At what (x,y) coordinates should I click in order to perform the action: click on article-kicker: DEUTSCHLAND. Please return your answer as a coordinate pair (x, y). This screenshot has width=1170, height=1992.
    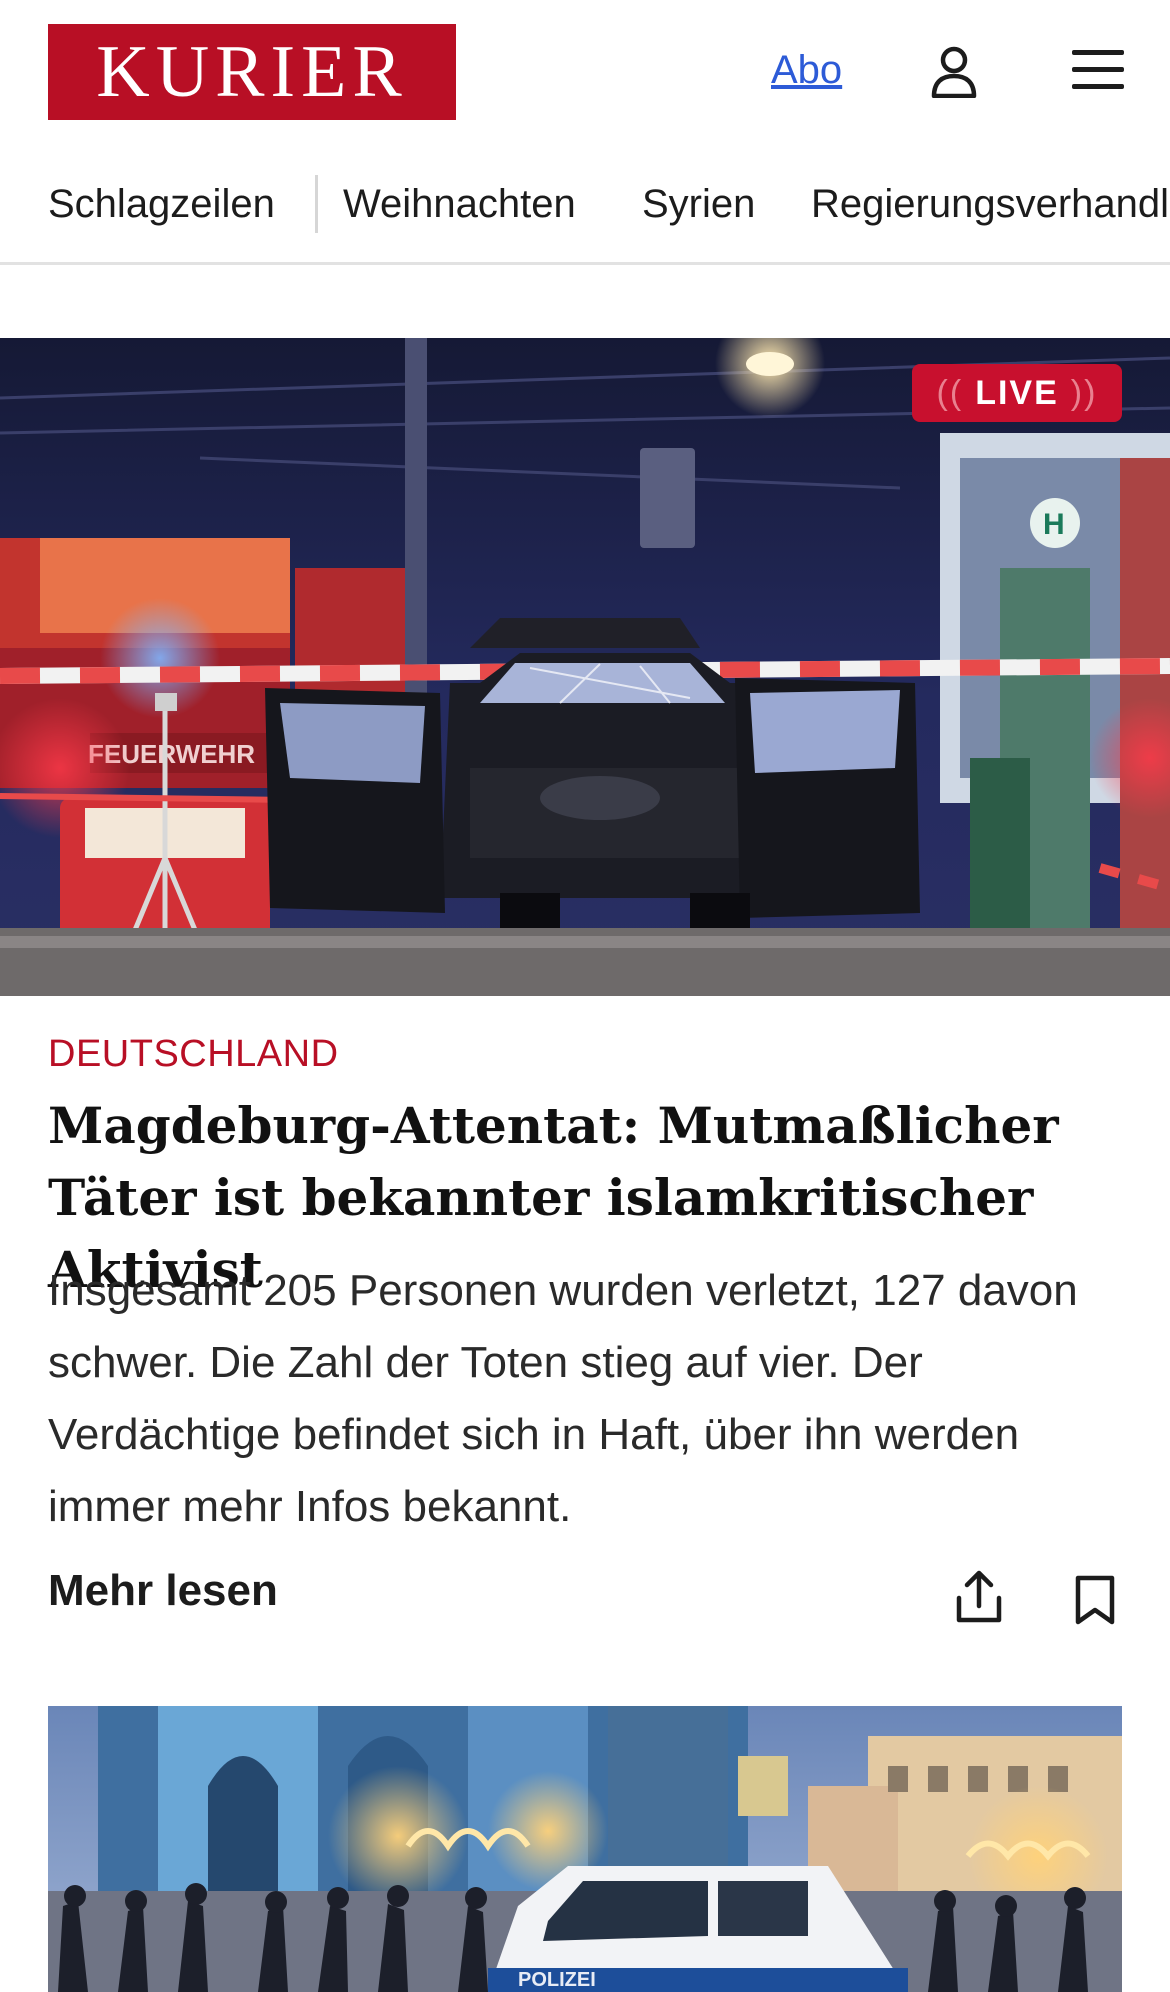
    Looking at the image, I should click on (193, 1054).